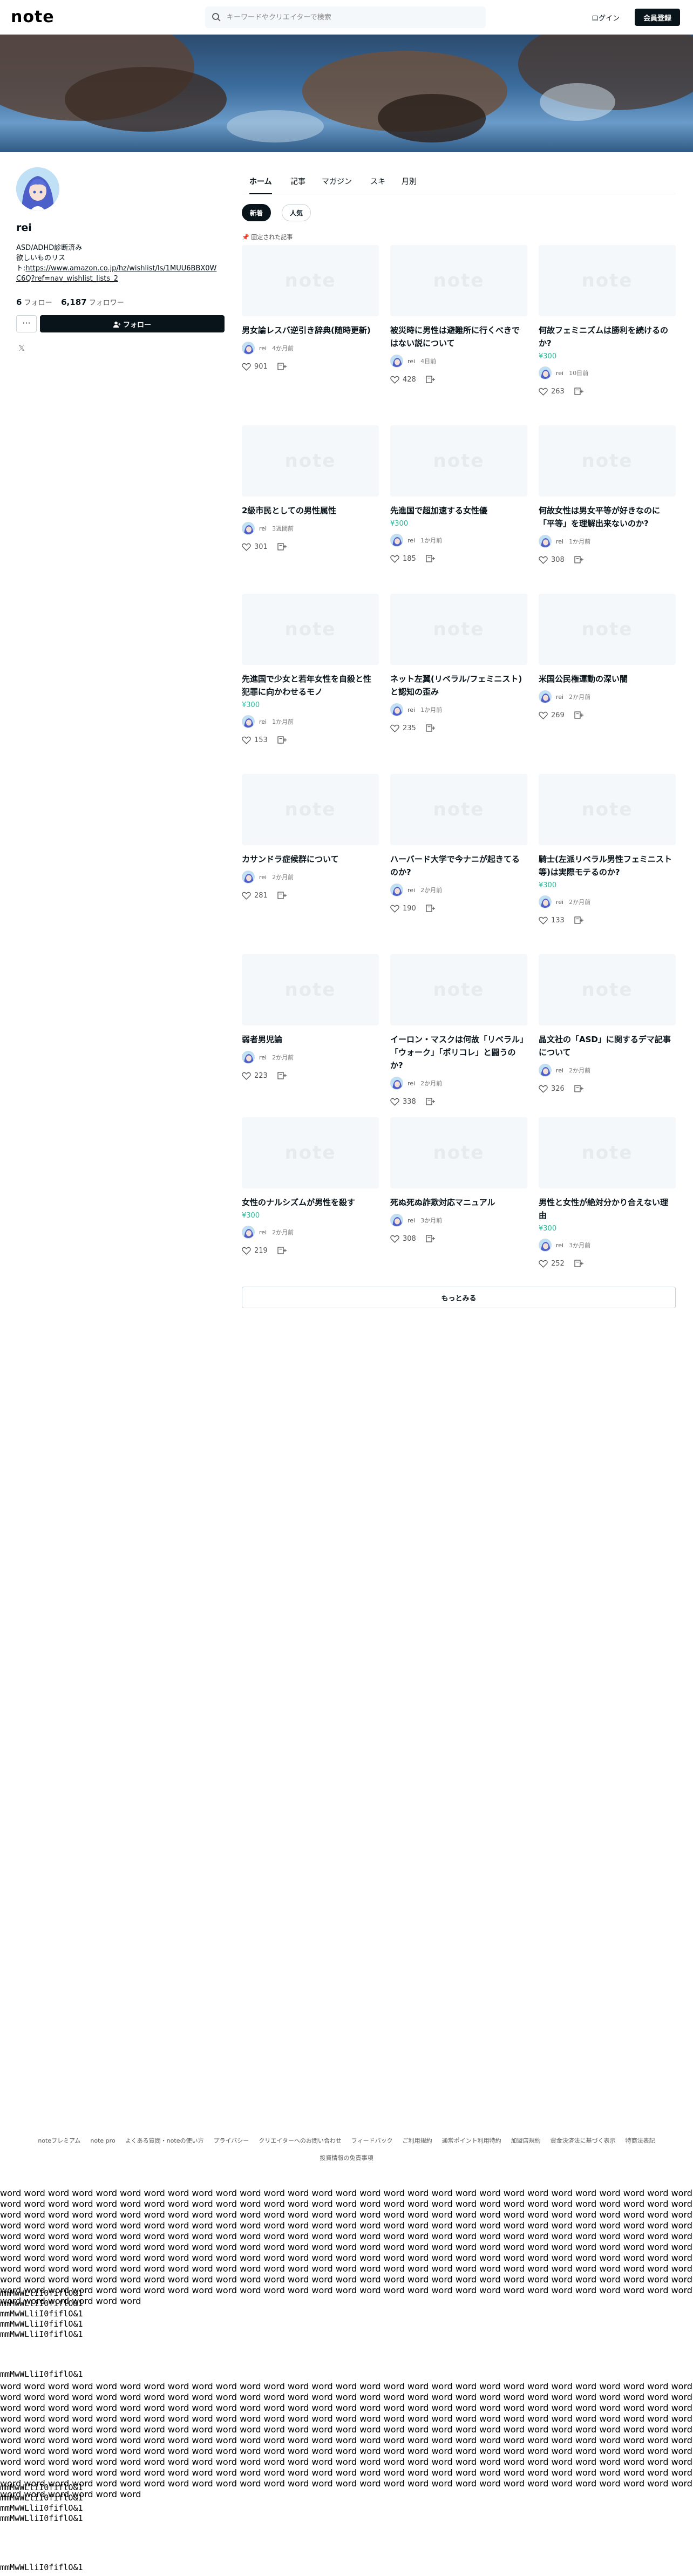 This screenshot has width=693, height=2576. Describe the element at coordinates (372, 2141) in the screenshot. I see `footer-link: フィードバック` at that location.